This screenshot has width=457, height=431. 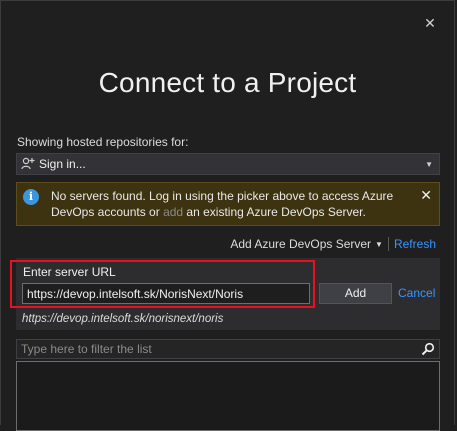 I want to click on server-actions: Add Azure DevOps Server ▼ Refresh, so click(x=333, y=244).